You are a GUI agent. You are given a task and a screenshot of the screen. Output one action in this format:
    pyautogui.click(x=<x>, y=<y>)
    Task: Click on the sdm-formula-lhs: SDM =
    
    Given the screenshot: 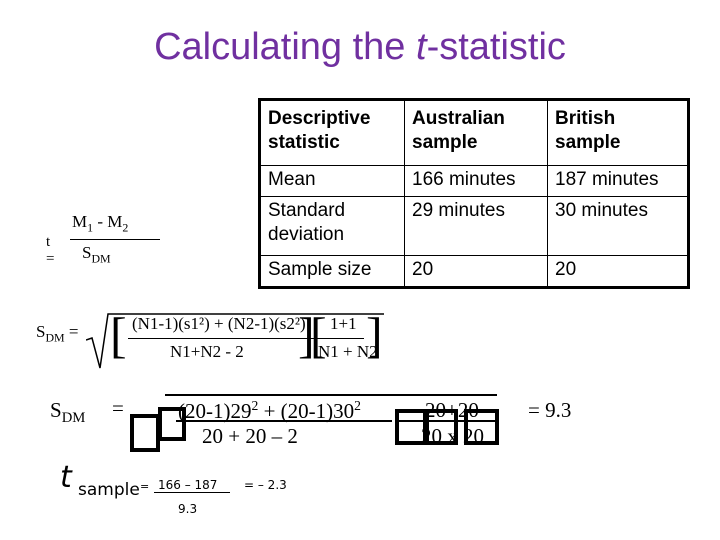 What is the action you would take?
    pyautogui.click(x=57, y=333)
    